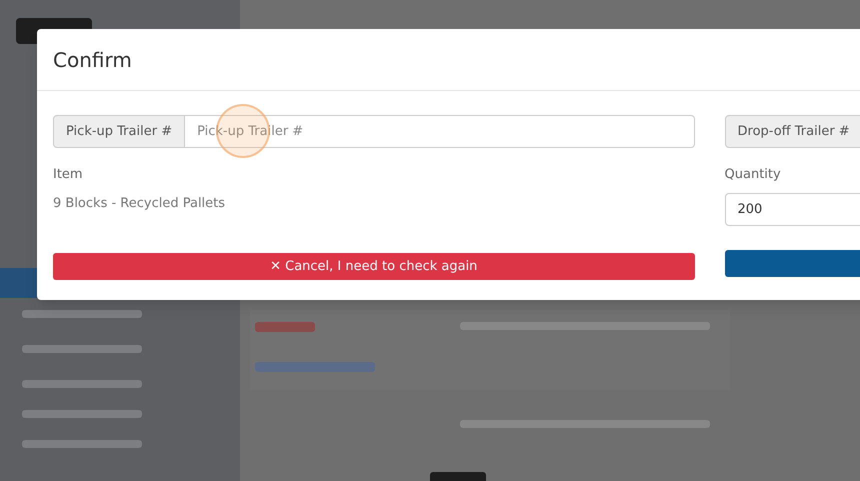 Image resolution: width=860 pixels, height=481 pixels. I want to click on dialog-title: Confirm, so click(92, 60).